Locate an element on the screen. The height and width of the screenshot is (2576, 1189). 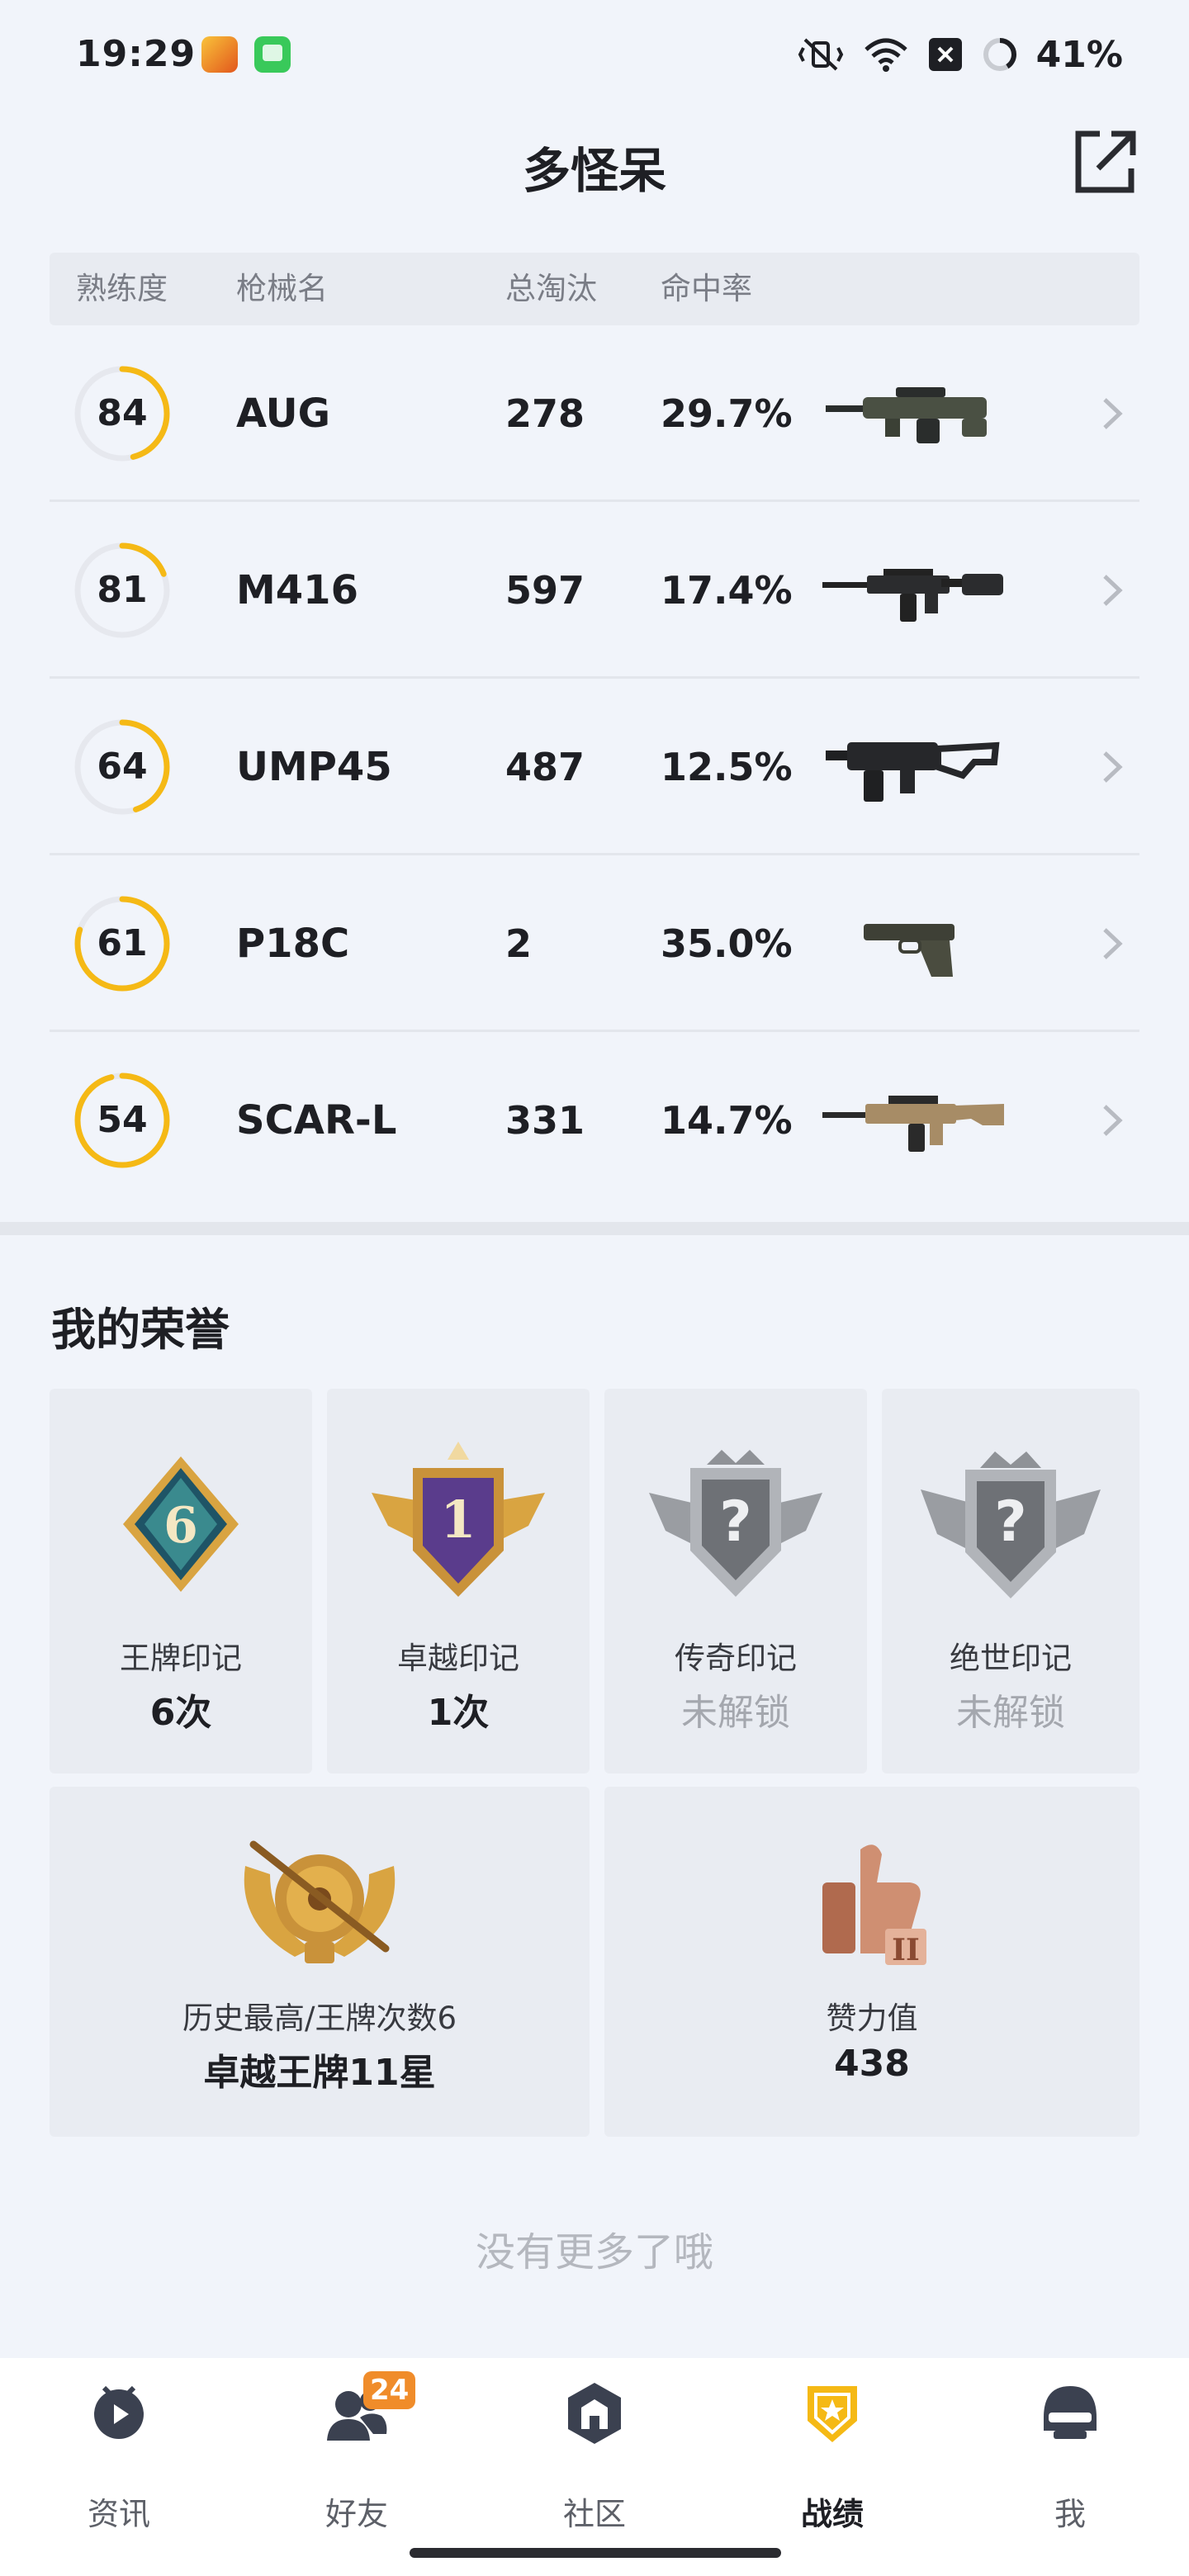
weapon-kills: 278 is located at coordinates (545, 413).